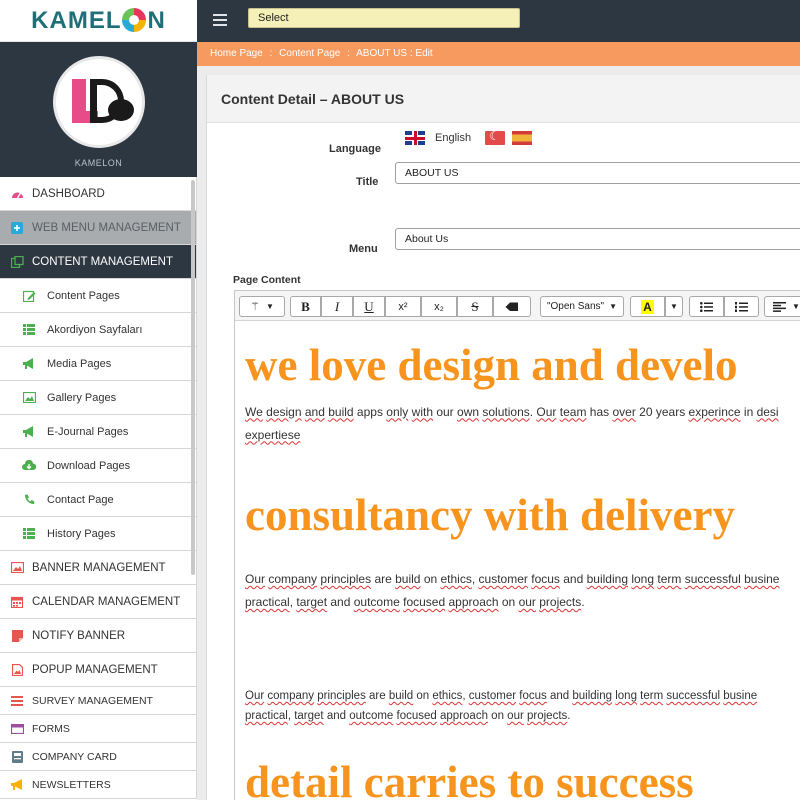  I want to click on sidebar-item-history-pages: History Pages, so click(98, 534).